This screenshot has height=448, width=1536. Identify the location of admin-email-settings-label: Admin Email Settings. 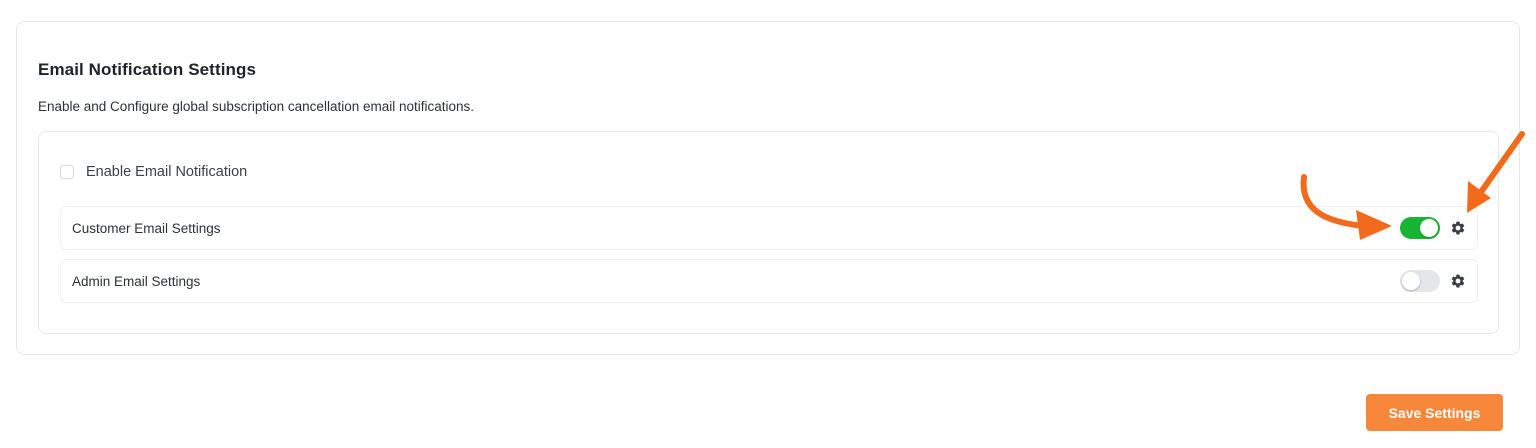
(136, 281).